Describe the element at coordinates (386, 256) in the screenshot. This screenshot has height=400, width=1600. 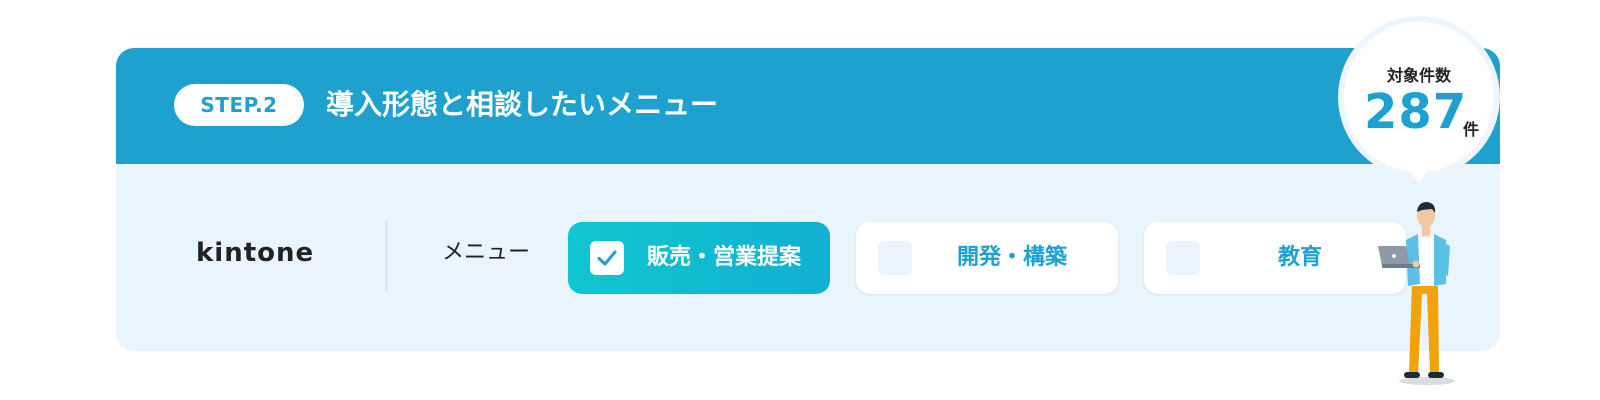
I see `row-divider` at that location.